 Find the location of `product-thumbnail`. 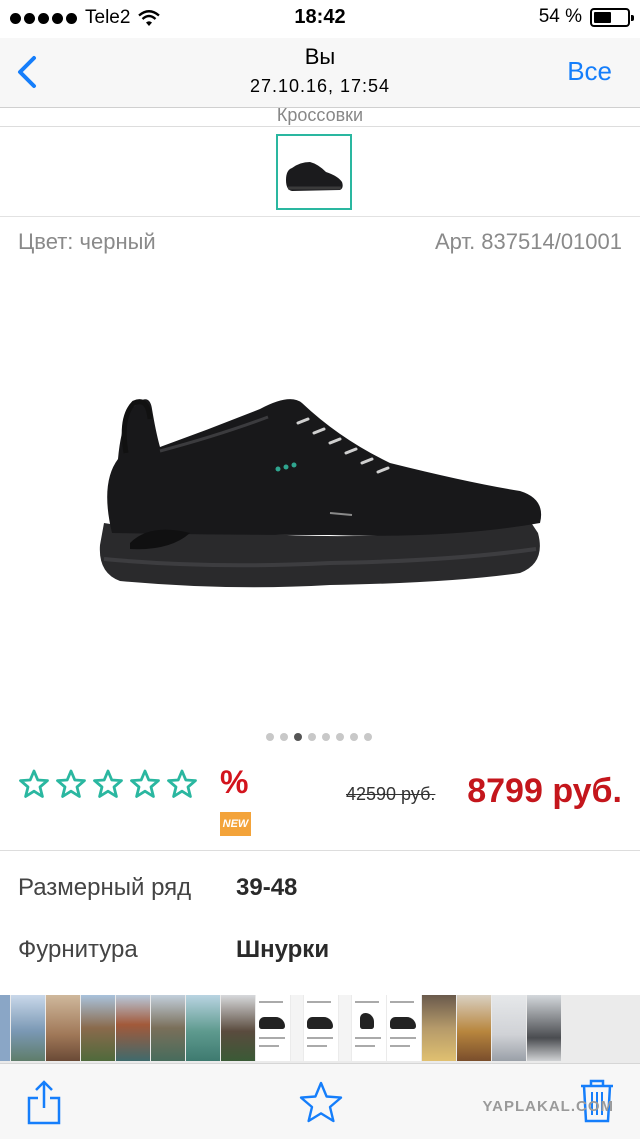

product-thumbnail is located at coordinates (314, 172).